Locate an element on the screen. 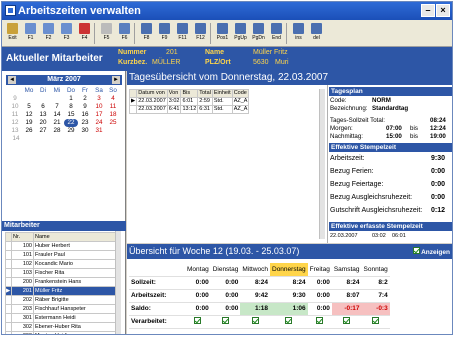  prev-month-button: ◄ is located at coordinates (12, 80).